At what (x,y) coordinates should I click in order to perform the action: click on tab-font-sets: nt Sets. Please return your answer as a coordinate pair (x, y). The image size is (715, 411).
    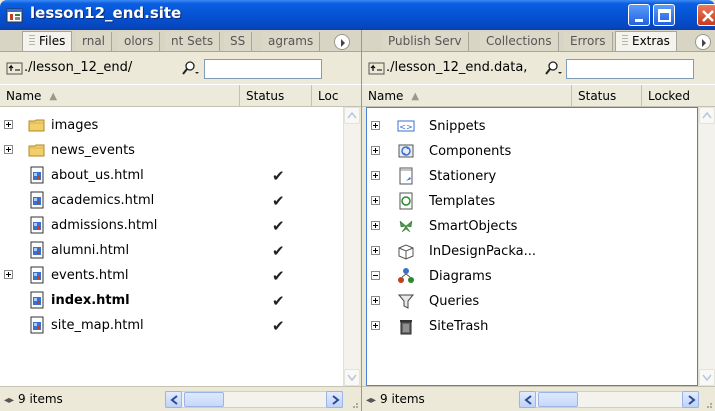
    Looking at the image, I should click on (193, 41).